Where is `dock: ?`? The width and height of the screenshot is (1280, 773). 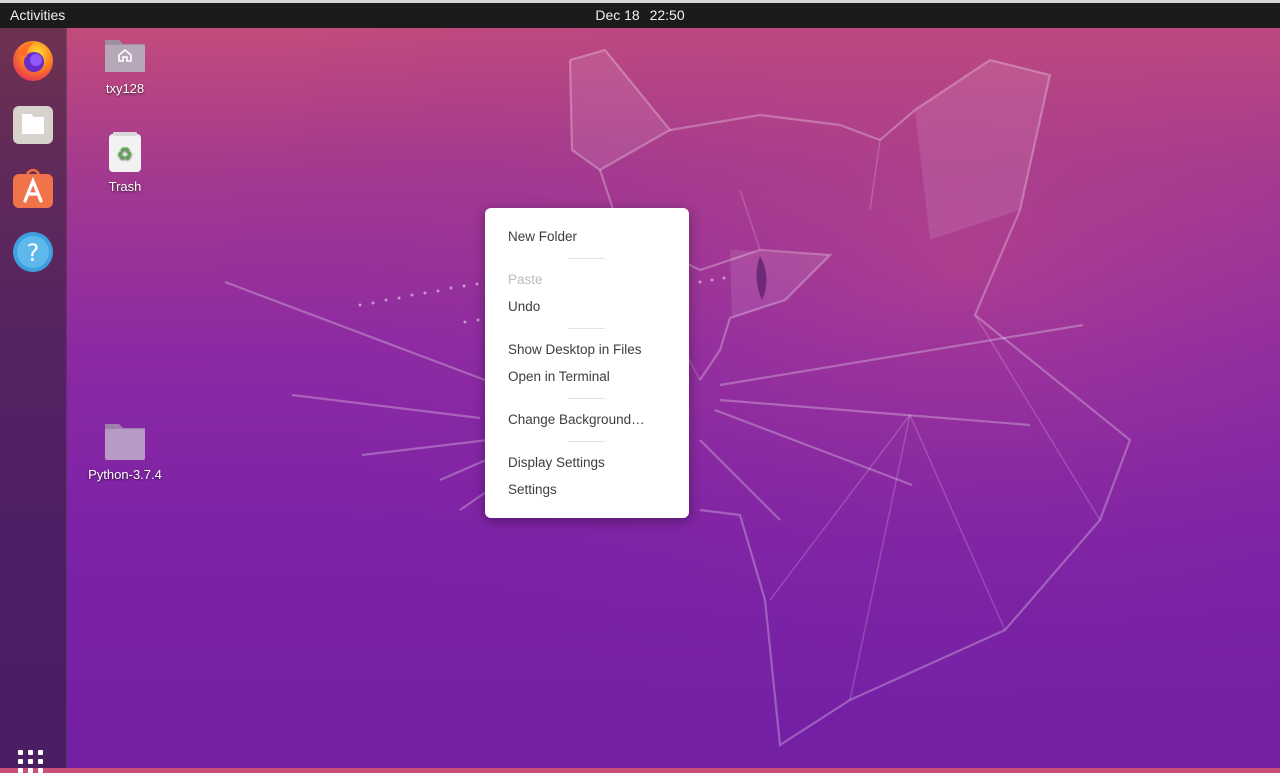
dock: ? is located at coordinates (33, 400).